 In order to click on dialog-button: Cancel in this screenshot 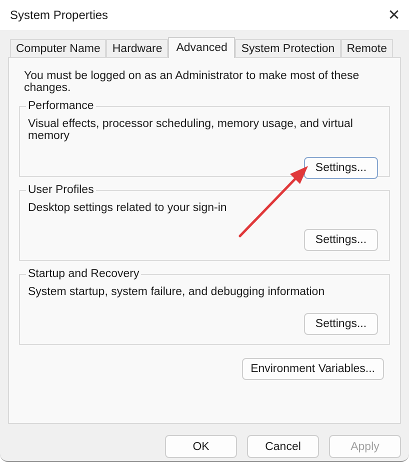, I will do `click(283, 446)`.